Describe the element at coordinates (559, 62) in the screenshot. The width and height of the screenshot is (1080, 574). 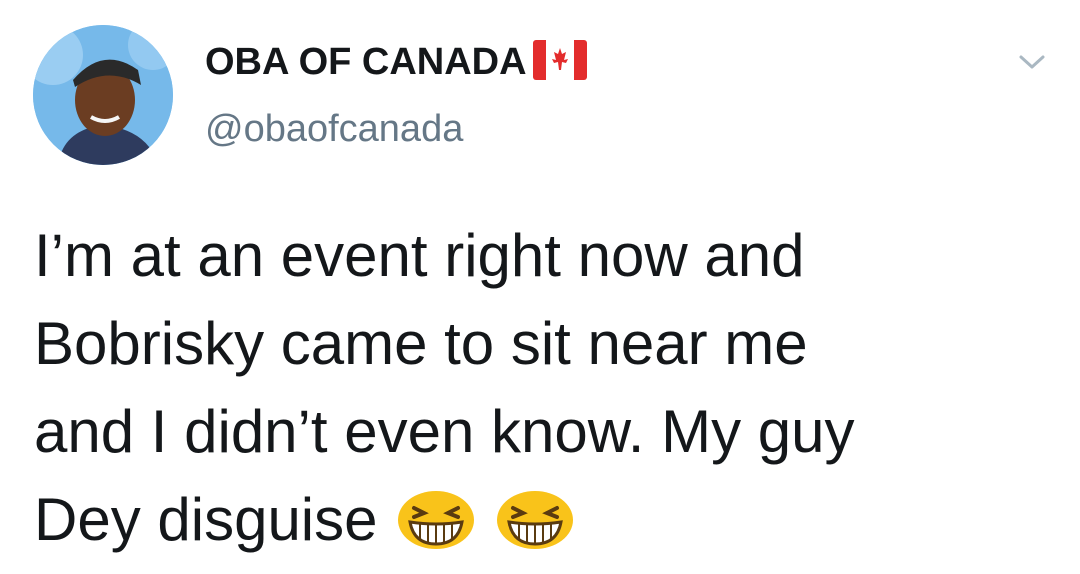
I see `canada-flag-icon` at that location.